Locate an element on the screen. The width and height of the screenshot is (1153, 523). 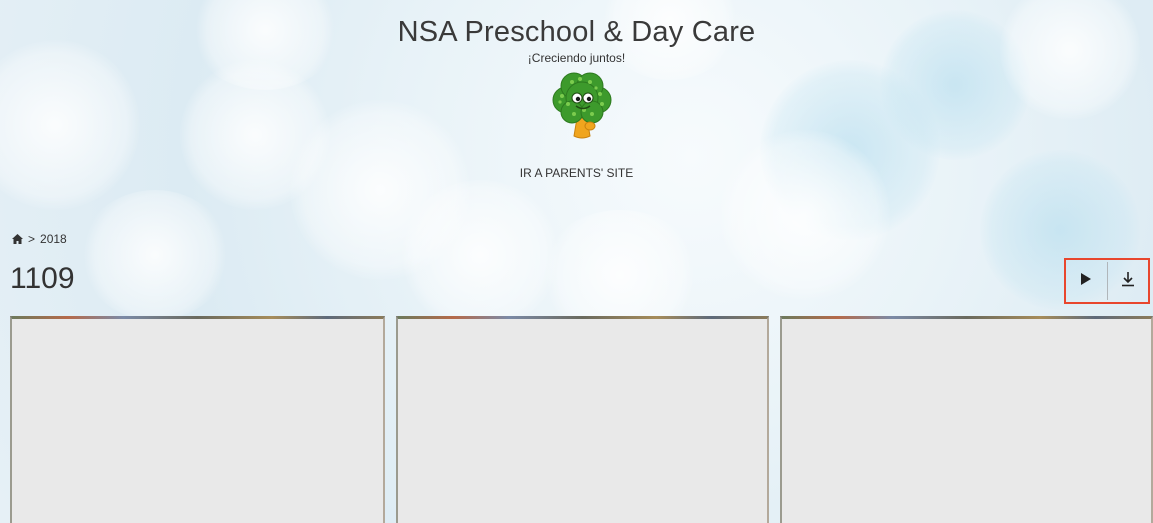
home-icon is located at coordinates (17, 239).